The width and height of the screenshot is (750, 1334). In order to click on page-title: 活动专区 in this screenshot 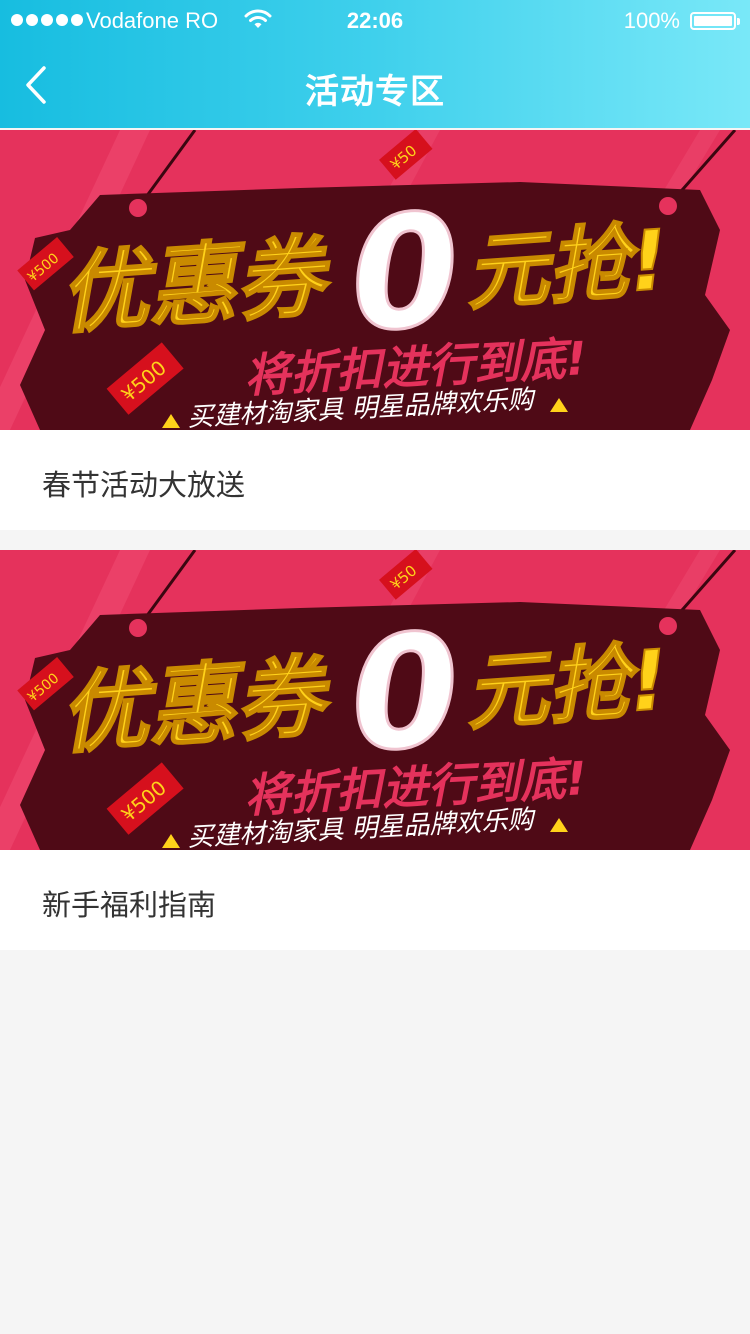, I will do `click(375, 92)`.